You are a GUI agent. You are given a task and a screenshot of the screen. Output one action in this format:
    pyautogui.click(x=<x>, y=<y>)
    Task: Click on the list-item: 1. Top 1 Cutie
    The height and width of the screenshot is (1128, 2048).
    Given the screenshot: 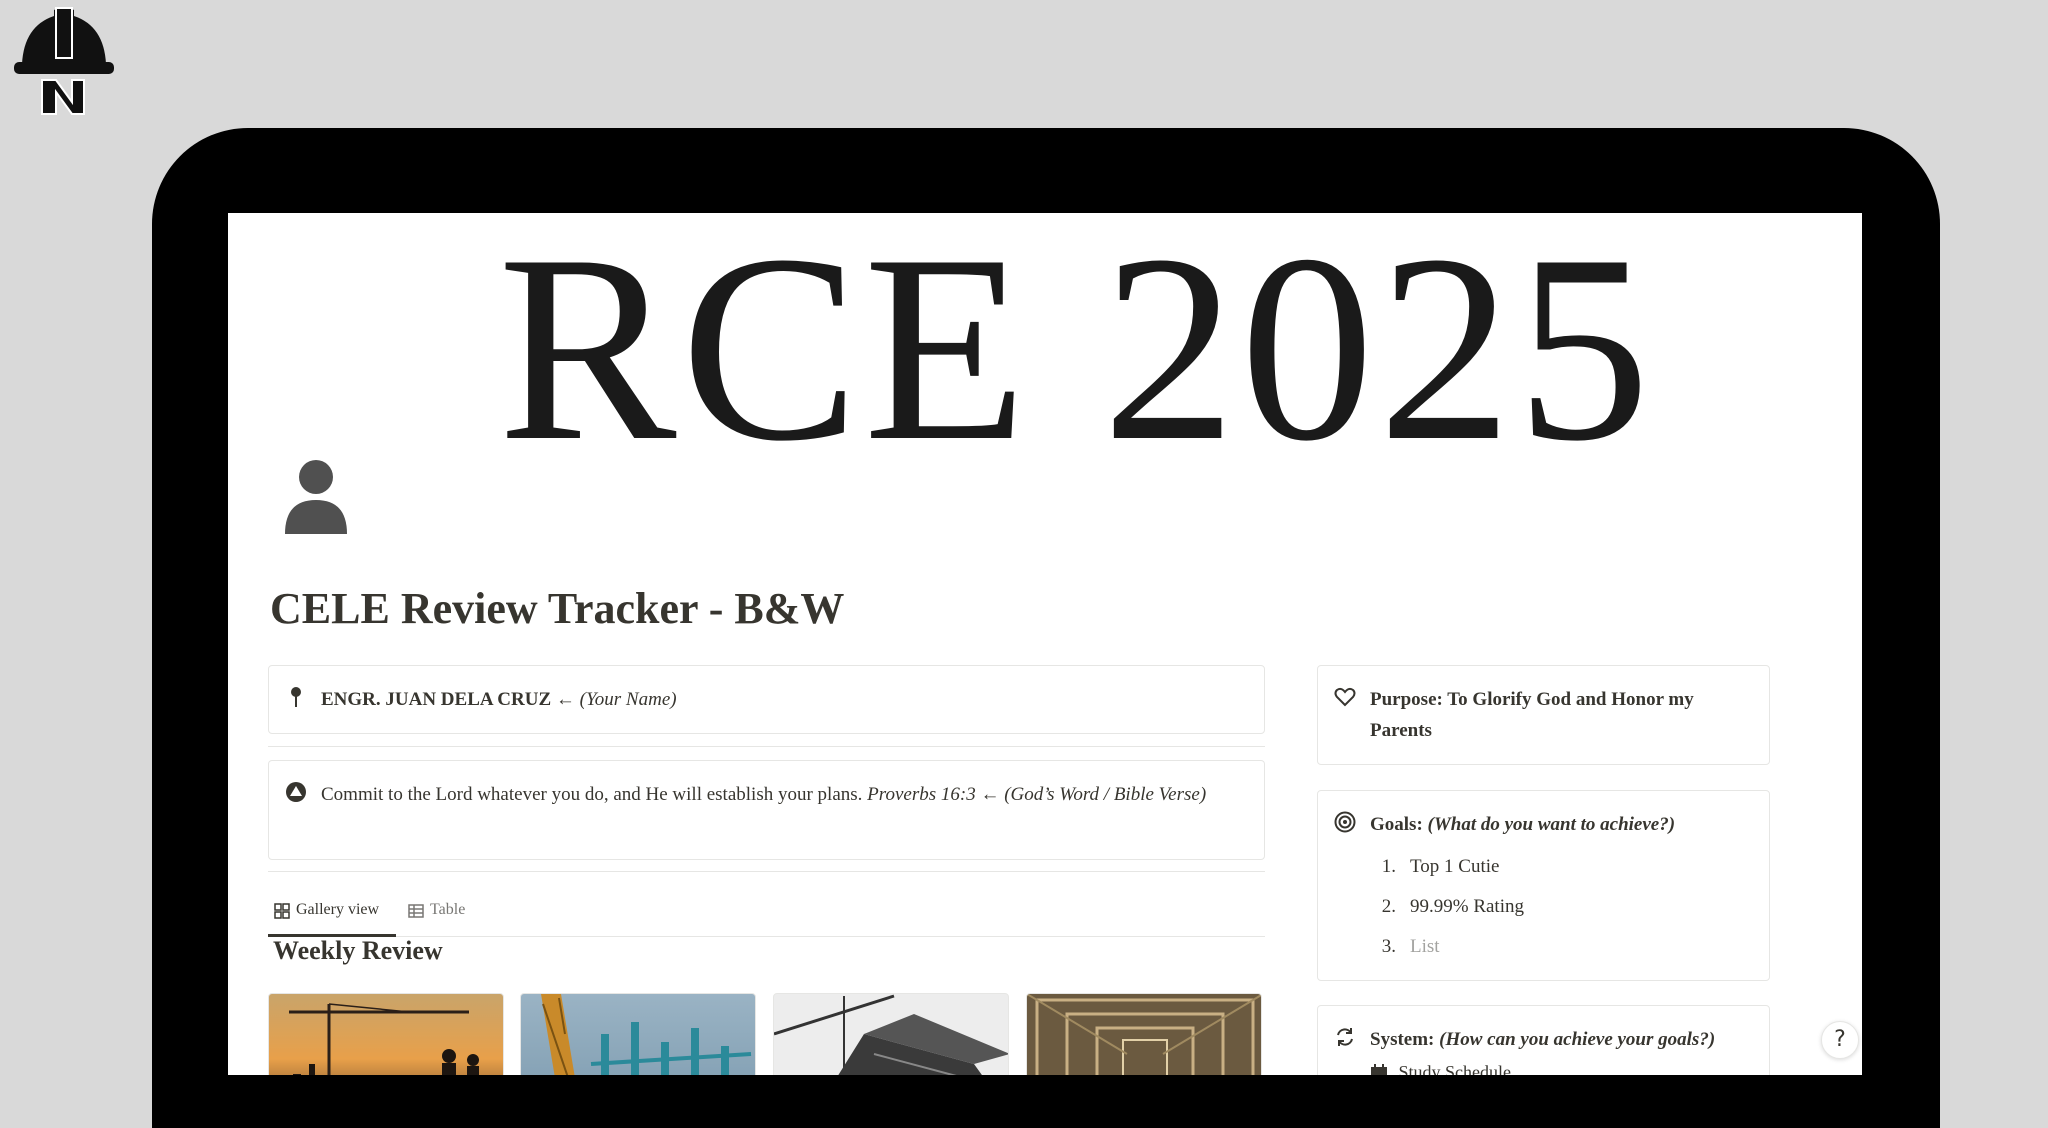 What is the action you would take?
    pyautogui.click(x=1447, y=867)
    